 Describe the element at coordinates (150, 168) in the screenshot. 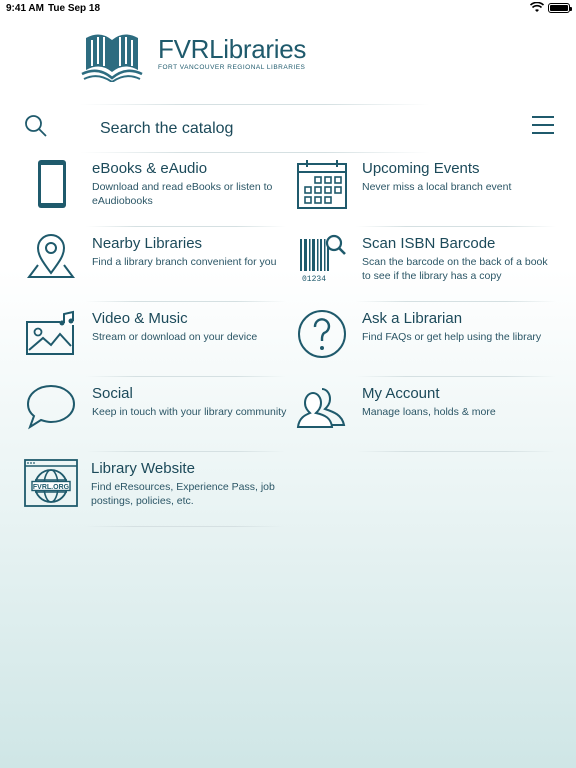

I see `tile-title: eBooks & eAudio` at that location.